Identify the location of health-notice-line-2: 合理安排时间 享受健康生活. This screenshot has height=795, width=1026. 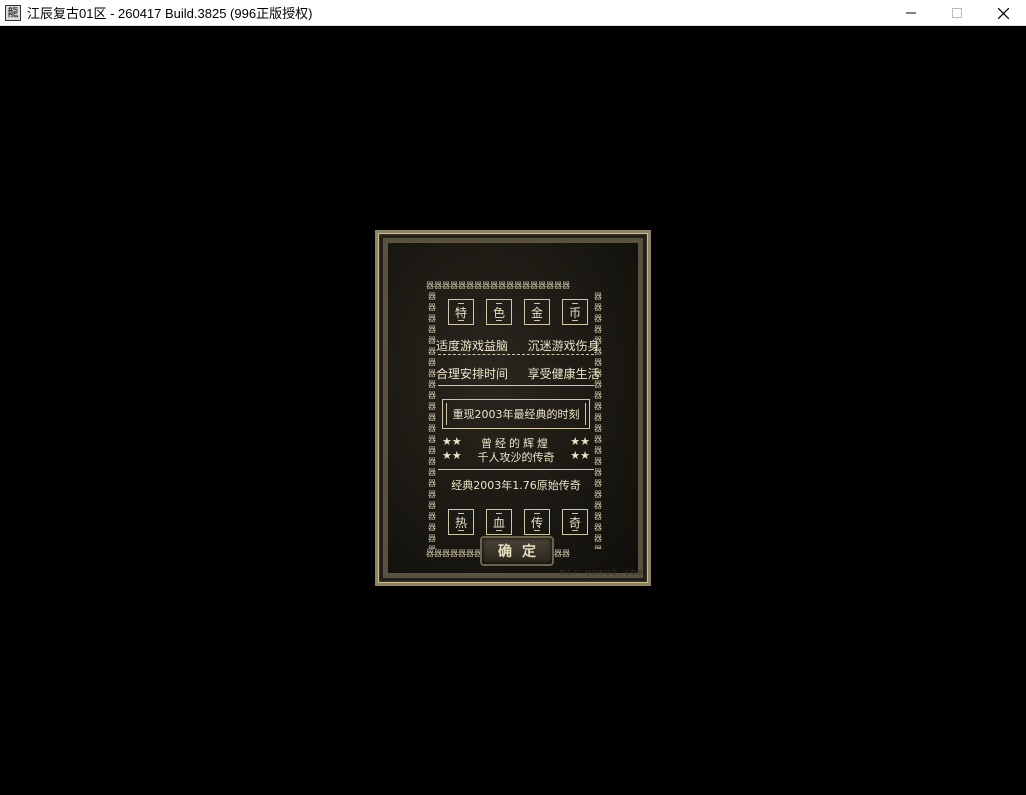
(521, 373).